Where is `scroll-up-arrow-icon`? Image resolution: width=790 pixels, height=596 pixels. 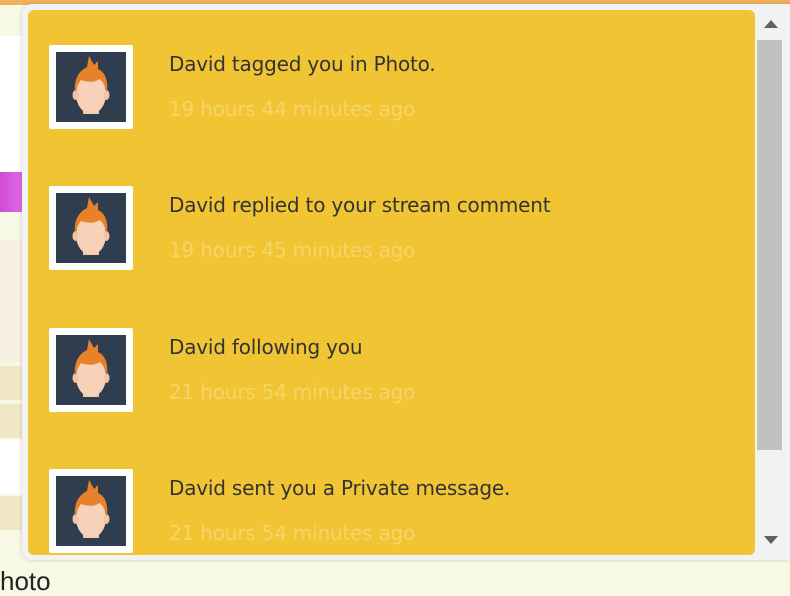 scroll-up-arrow-icon is located at coordinates (771, 24).